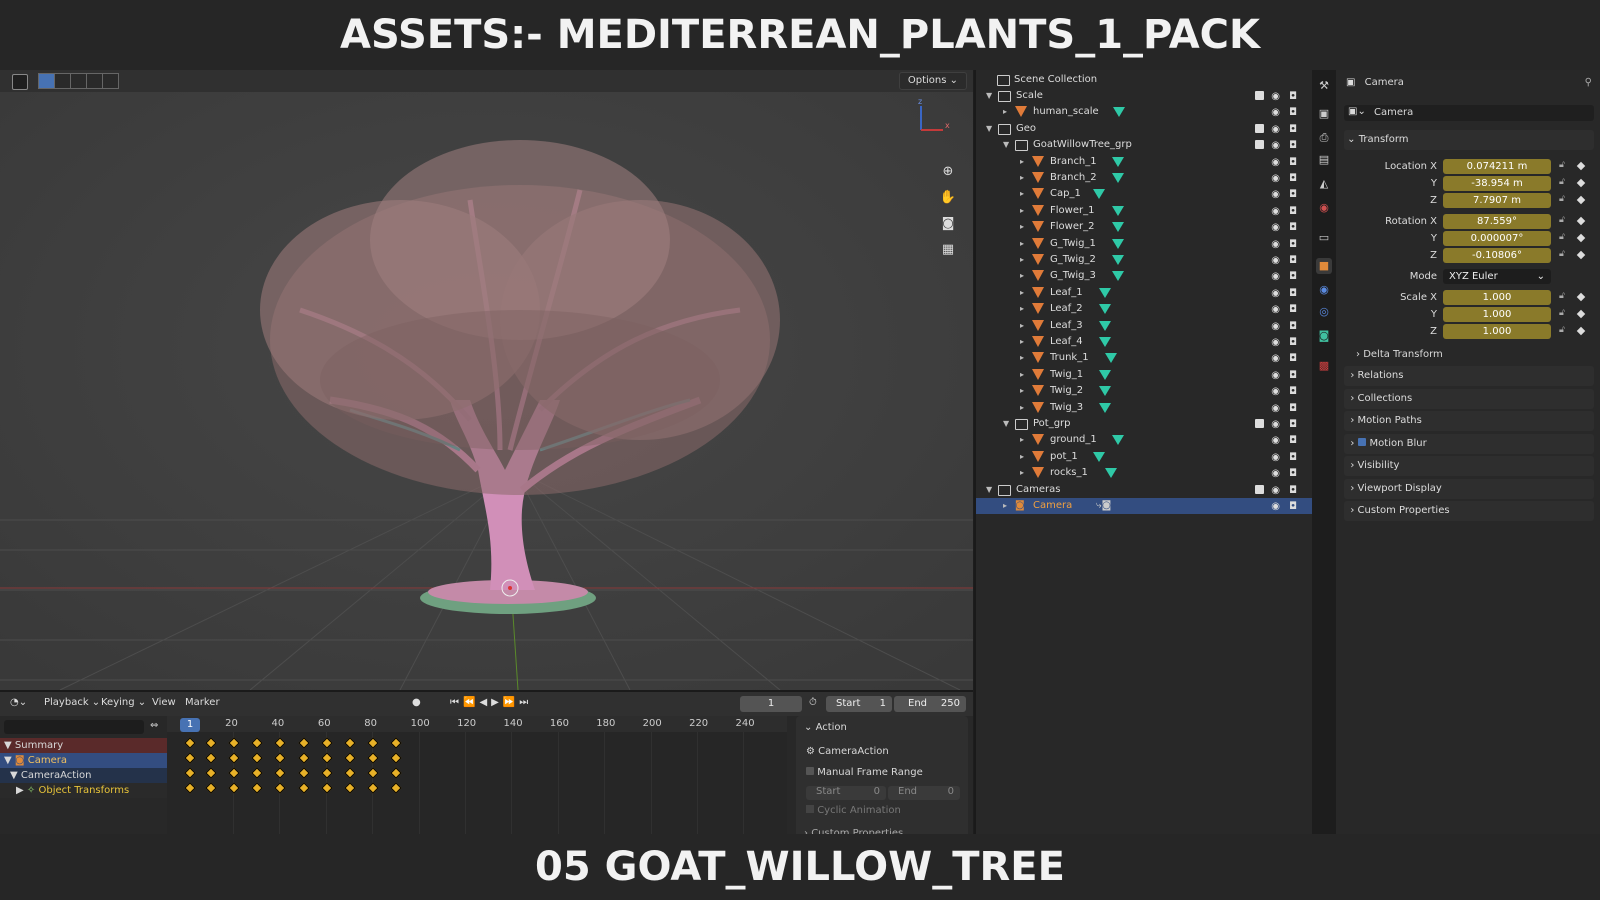 This screenshot has width=1600, height=900. Describe the element at coordinates (491, 702) in the screenshot. I see `playback-controls: ⏮⏪◀▶⏩⏭` at that location.